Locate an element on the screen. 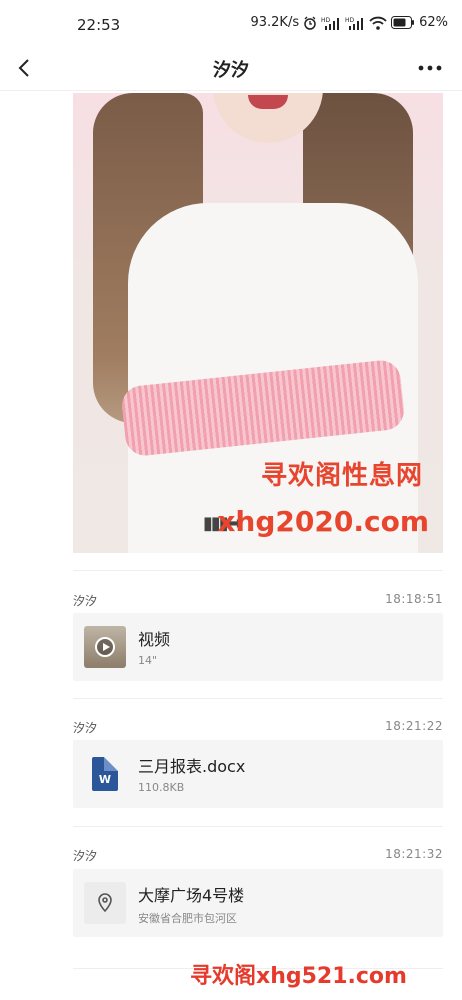 The height and width of the screenshot is (1000, 462). photo-watermark-cn: 寻欢阁性息网 is located at coordinates (341, 476).